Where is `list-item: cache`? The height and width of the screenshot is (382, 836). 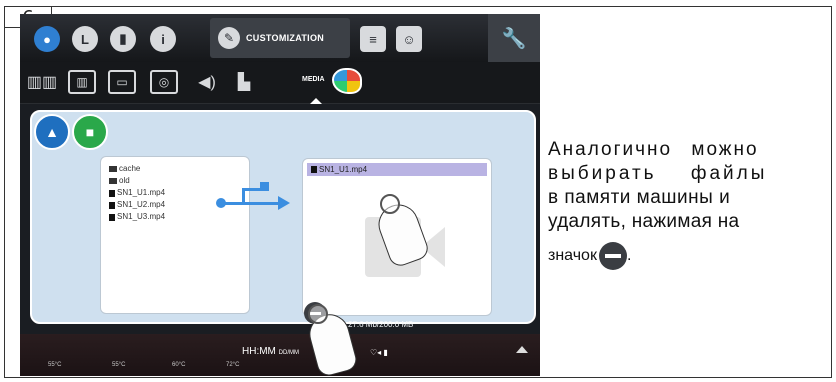
list-item: cache is located at coordinates (175, 169).